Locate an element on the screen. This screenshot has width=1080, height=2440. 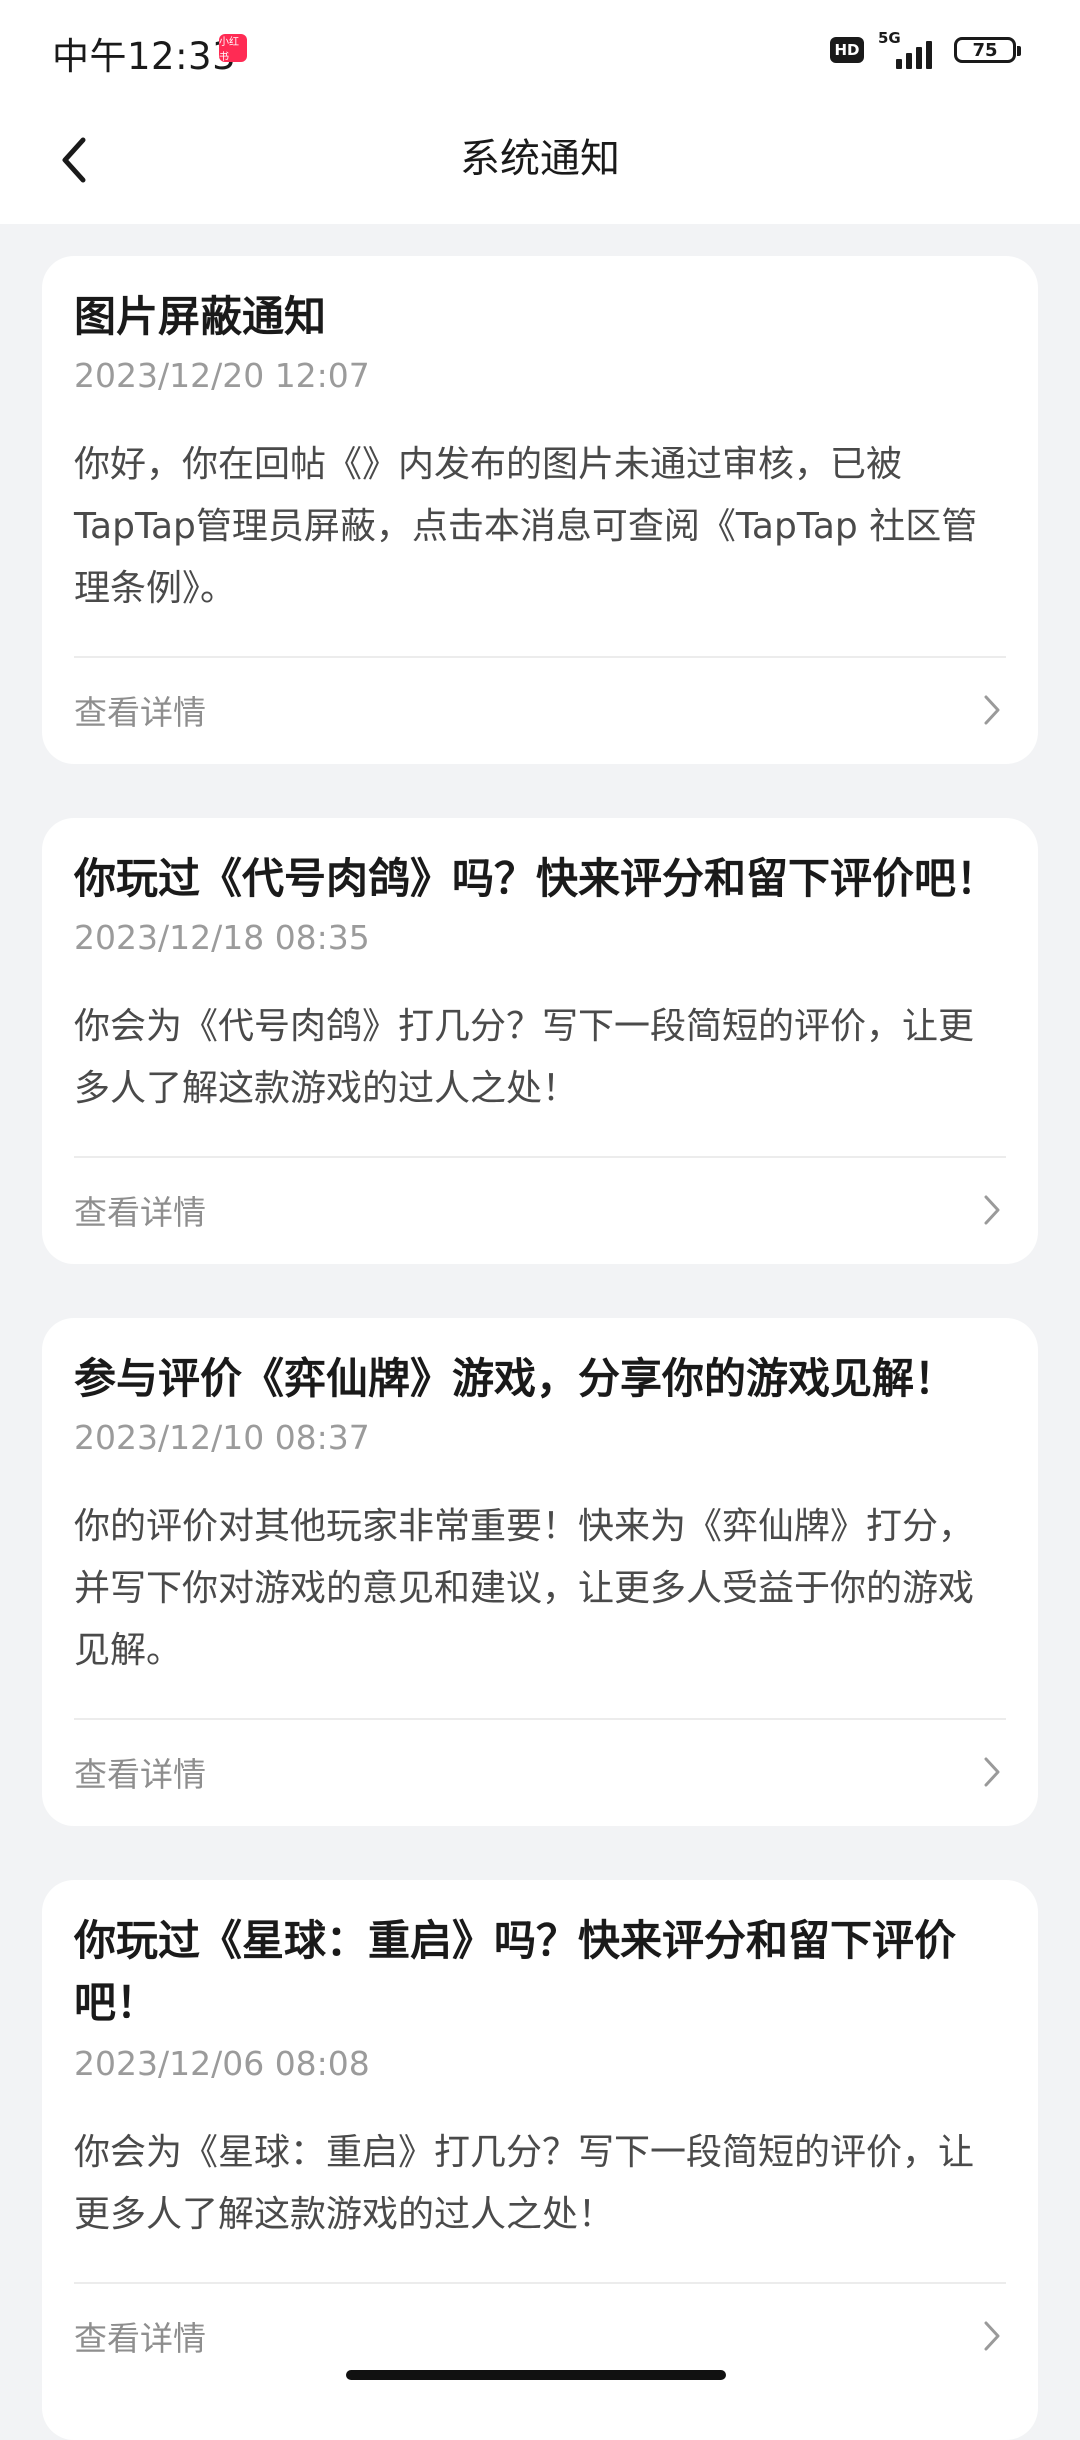
battery-icon: 75 is located at coordinates (987, 50).